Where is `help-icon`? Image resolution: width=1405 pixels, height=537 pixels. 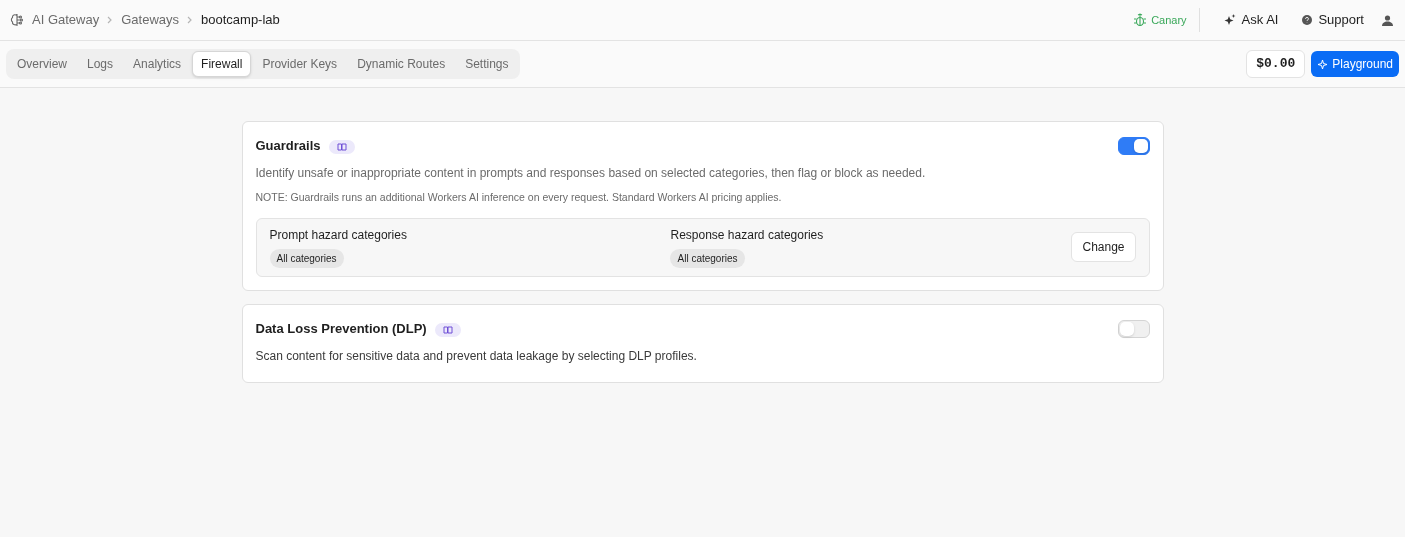
help-icon is located at coordinates (1307, 20).